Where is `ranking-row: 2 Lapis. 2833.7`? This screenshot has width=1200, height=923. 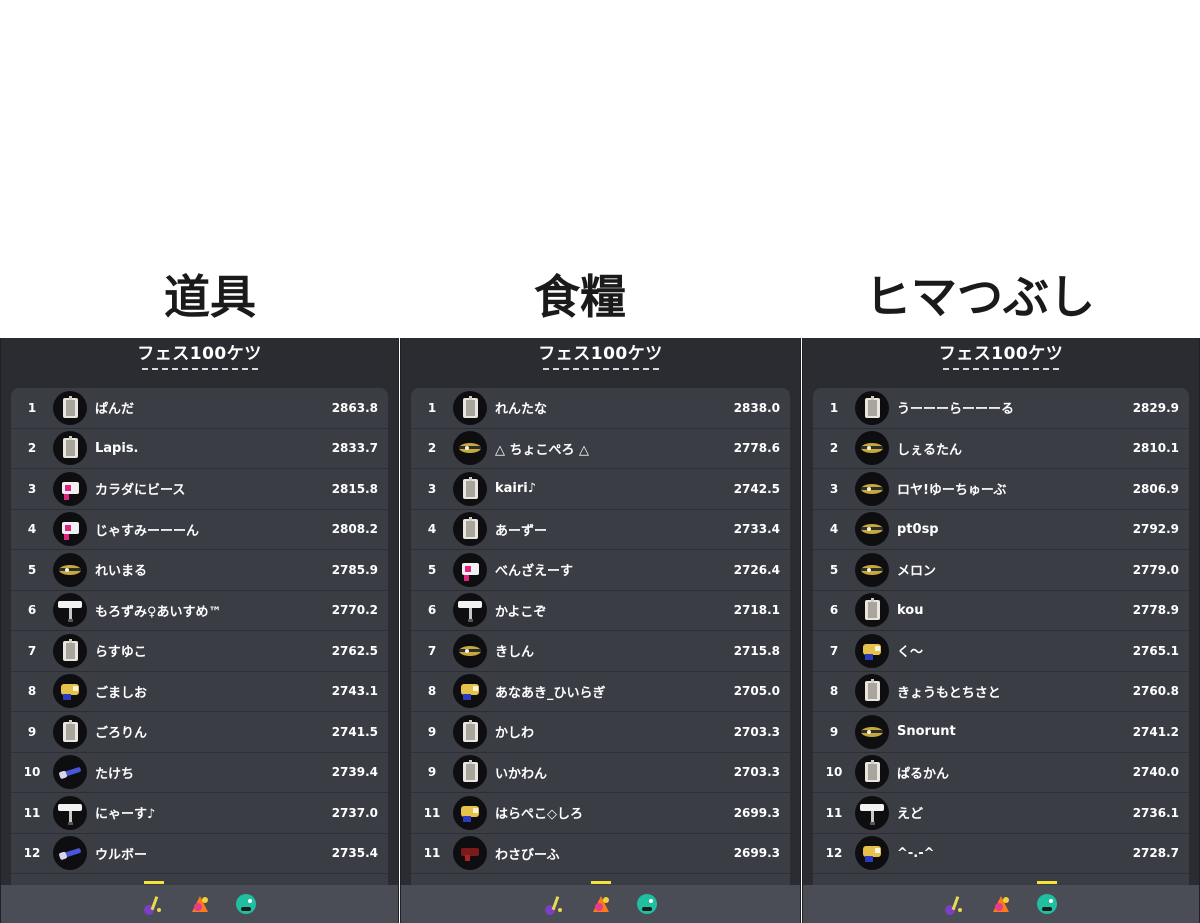 ranking-row: 2 Lapis. 2833.7 is located at coordinates (199, 449).